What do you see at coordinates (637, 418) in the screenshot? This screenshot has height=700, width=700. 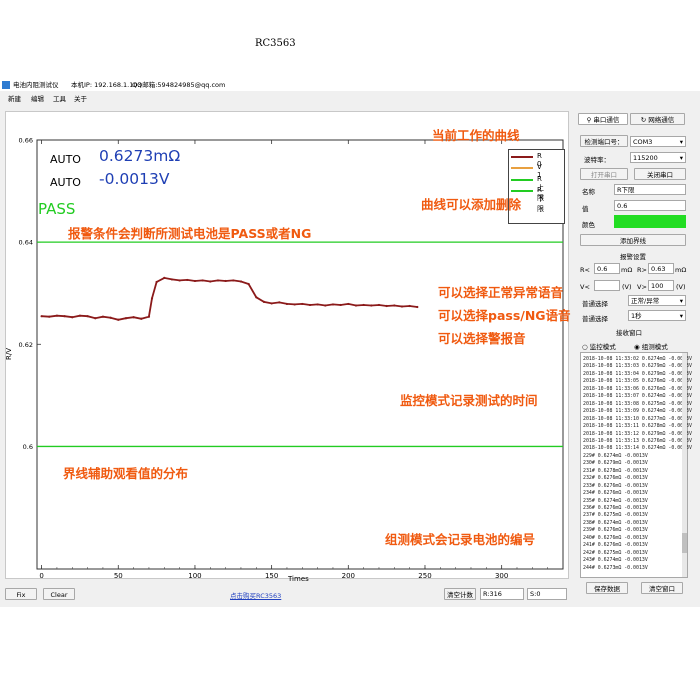 I see `log-line: 2018-10-08 11:33:10 0.6277mΩ -0.0013V` at bounding box center [637, 418].